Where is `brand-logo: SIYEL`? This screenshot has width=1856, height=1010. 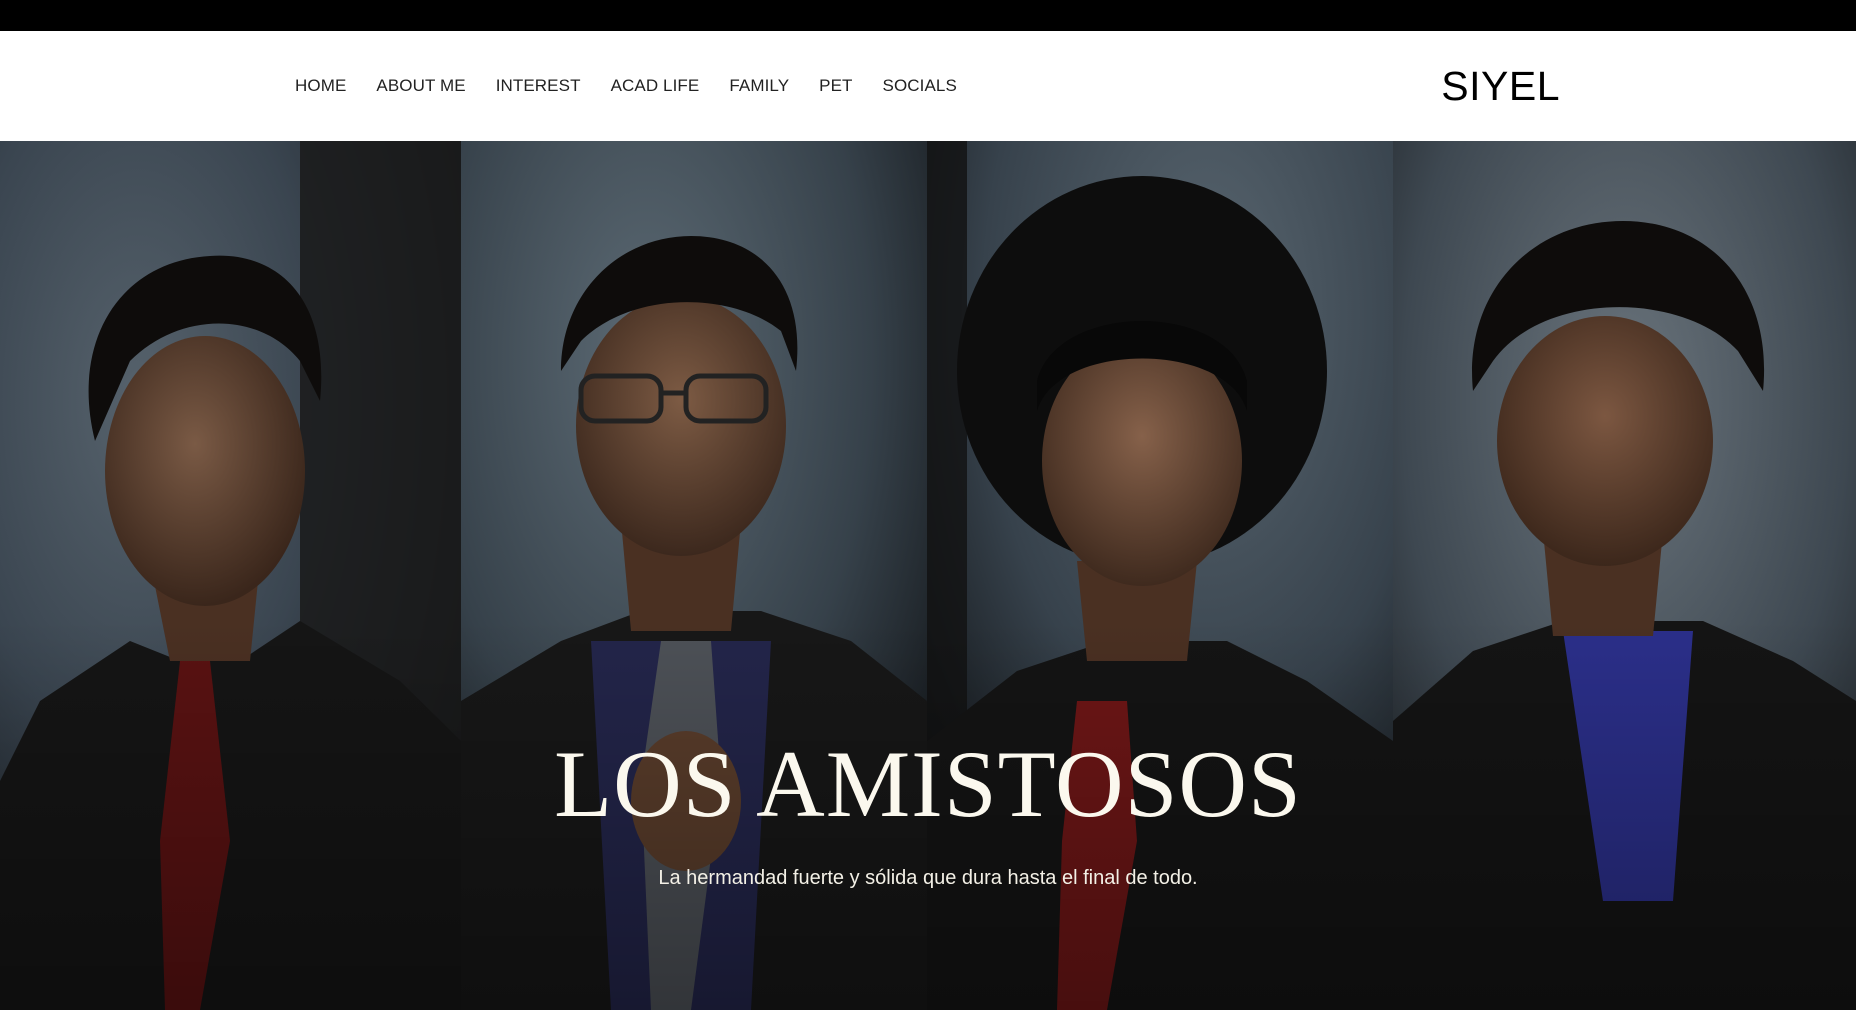 brand-logo: SIYEL is located at coordinates (1500, 86).